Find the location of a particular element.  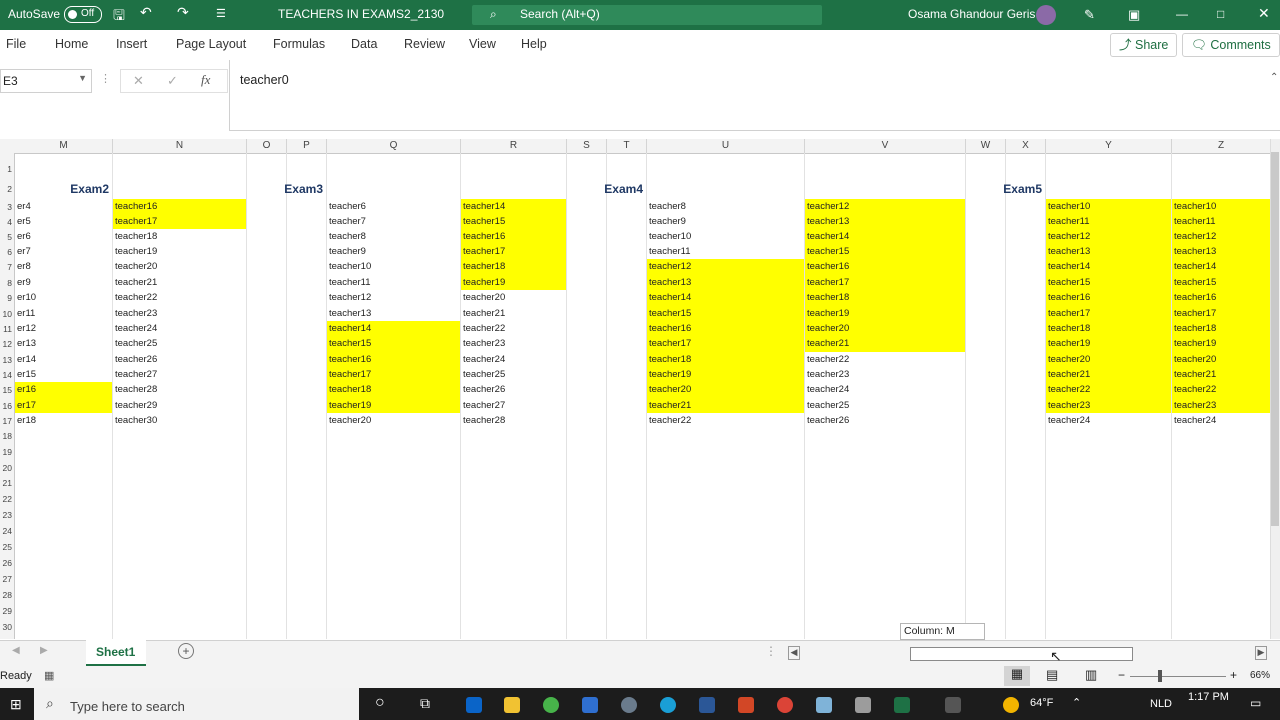

tray-chevron-icon: ⌃ is located at coordinates (1076, 702).